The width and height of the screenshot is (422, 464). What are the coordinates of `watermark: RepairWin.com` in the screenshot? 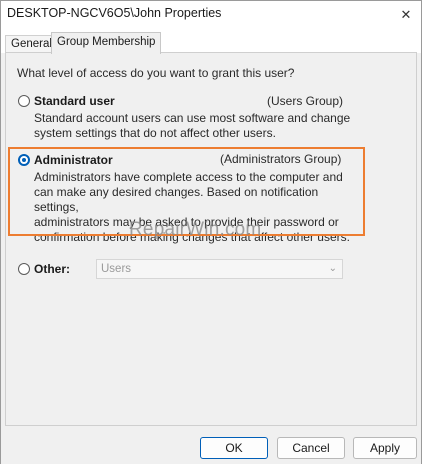 It's located at (195, 229).